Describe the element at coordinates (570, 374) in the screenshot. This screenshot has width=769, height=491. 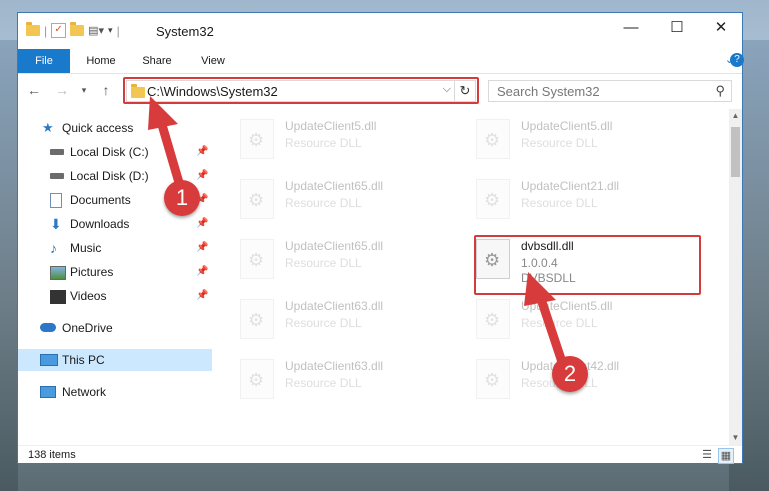
I see `step-2-badge: 2` at that location.